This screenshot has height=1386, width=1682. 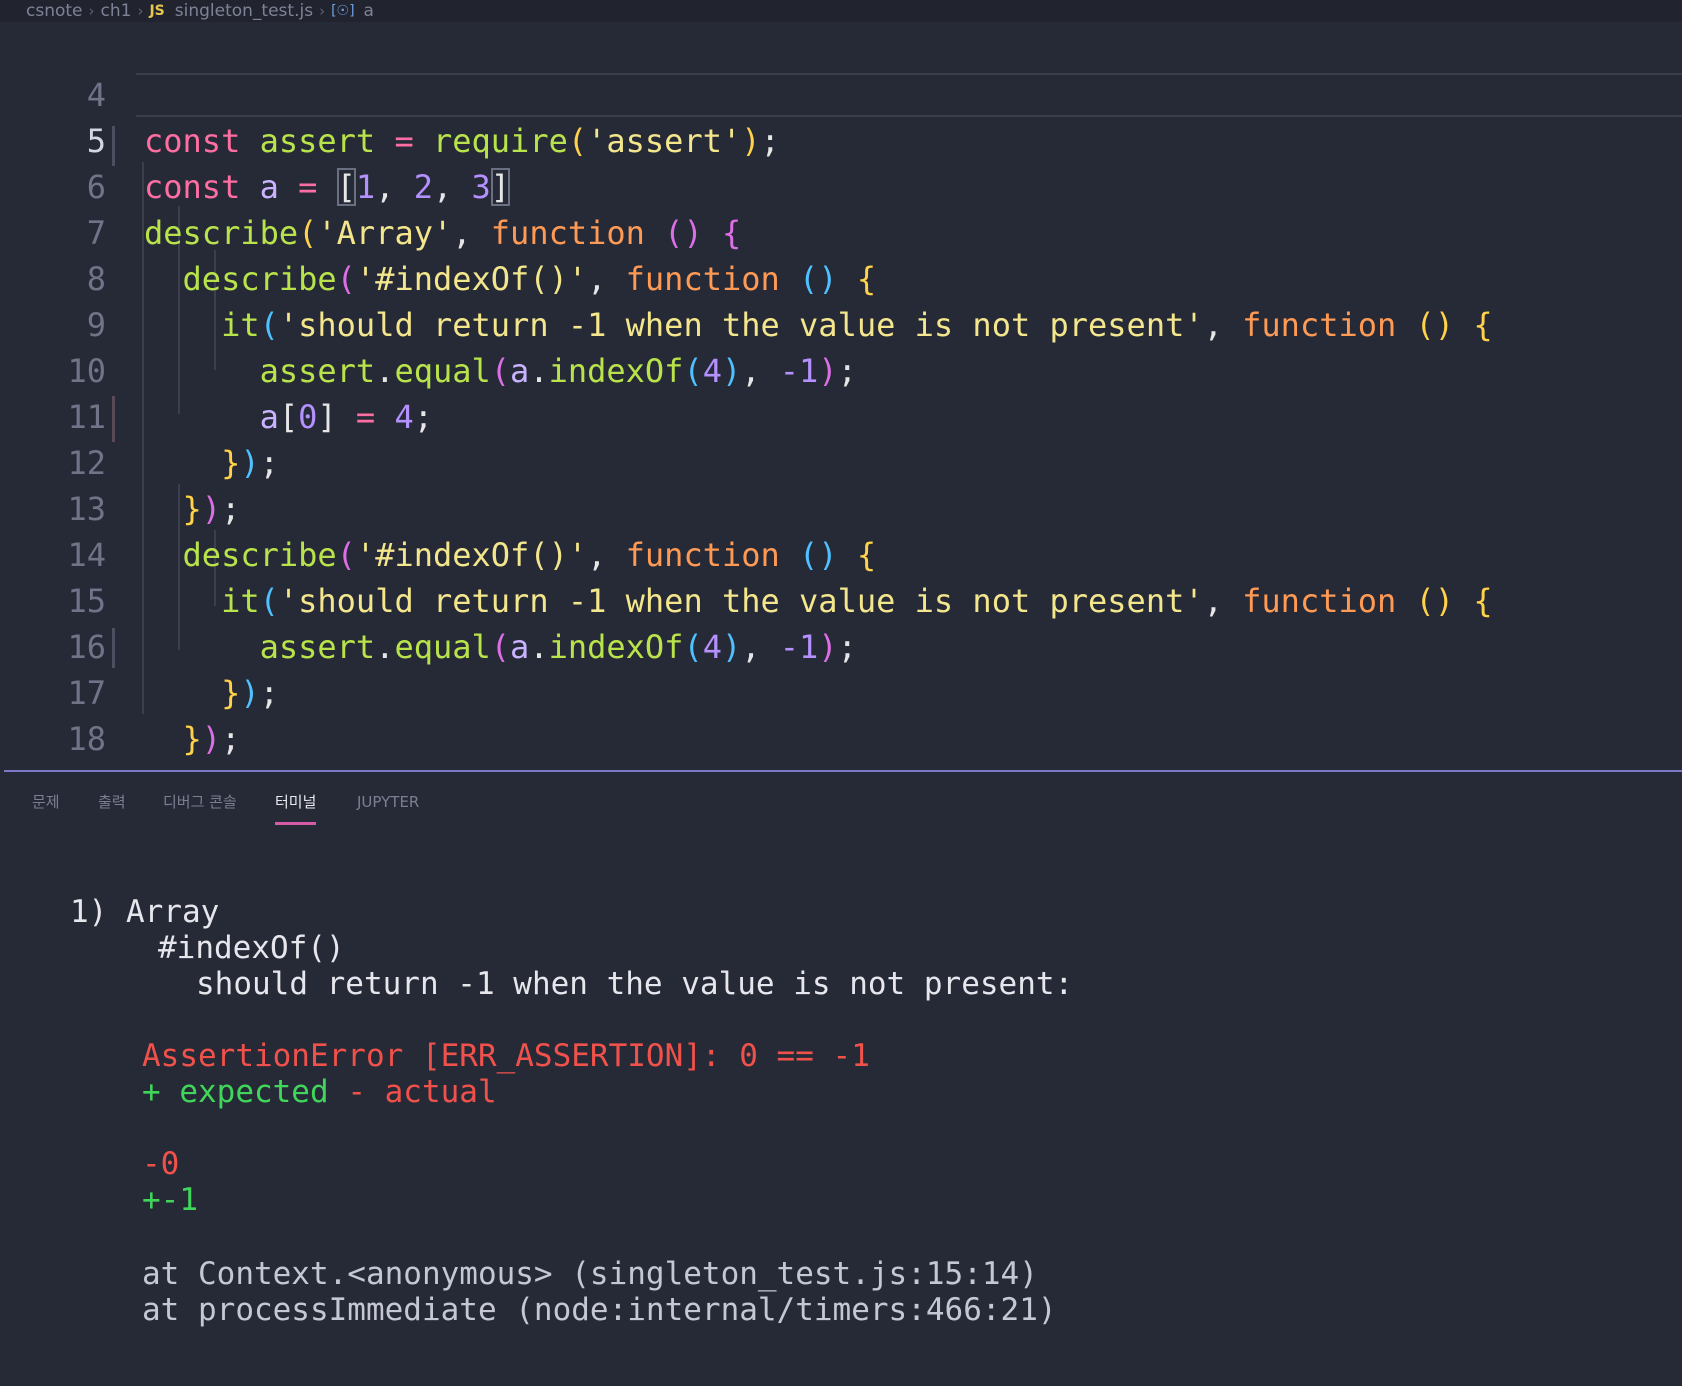 I want to click on tab-terminal: 터미널, so click(x=296, y=805).